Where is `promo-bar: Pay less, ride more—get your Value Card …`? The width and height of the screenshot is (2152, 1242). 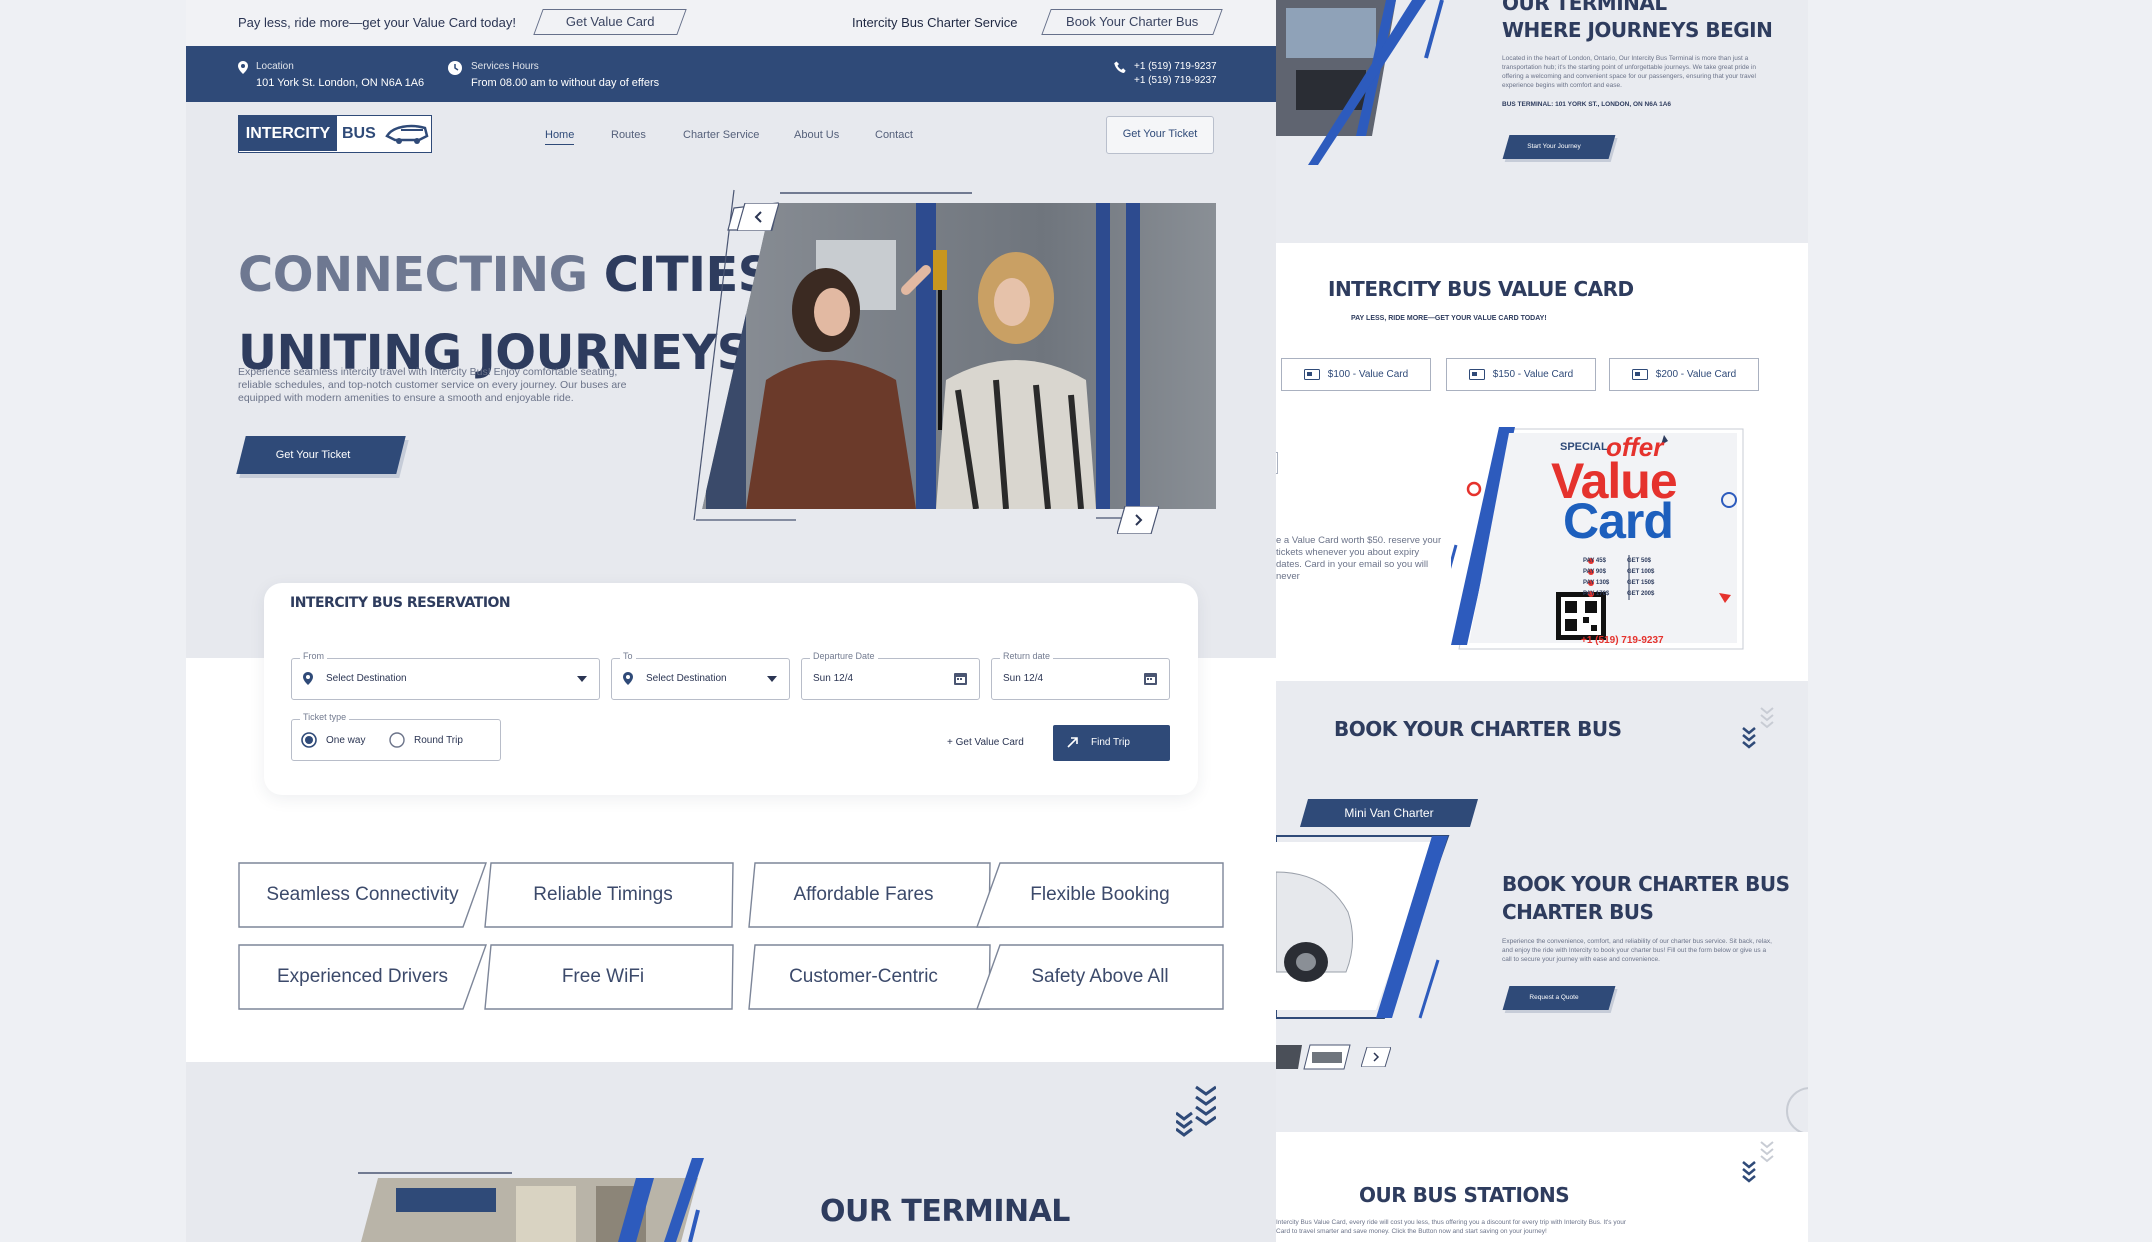 promo-bar: Pay less, ride more—get your Value Card … is located at coordinates (731, 23).